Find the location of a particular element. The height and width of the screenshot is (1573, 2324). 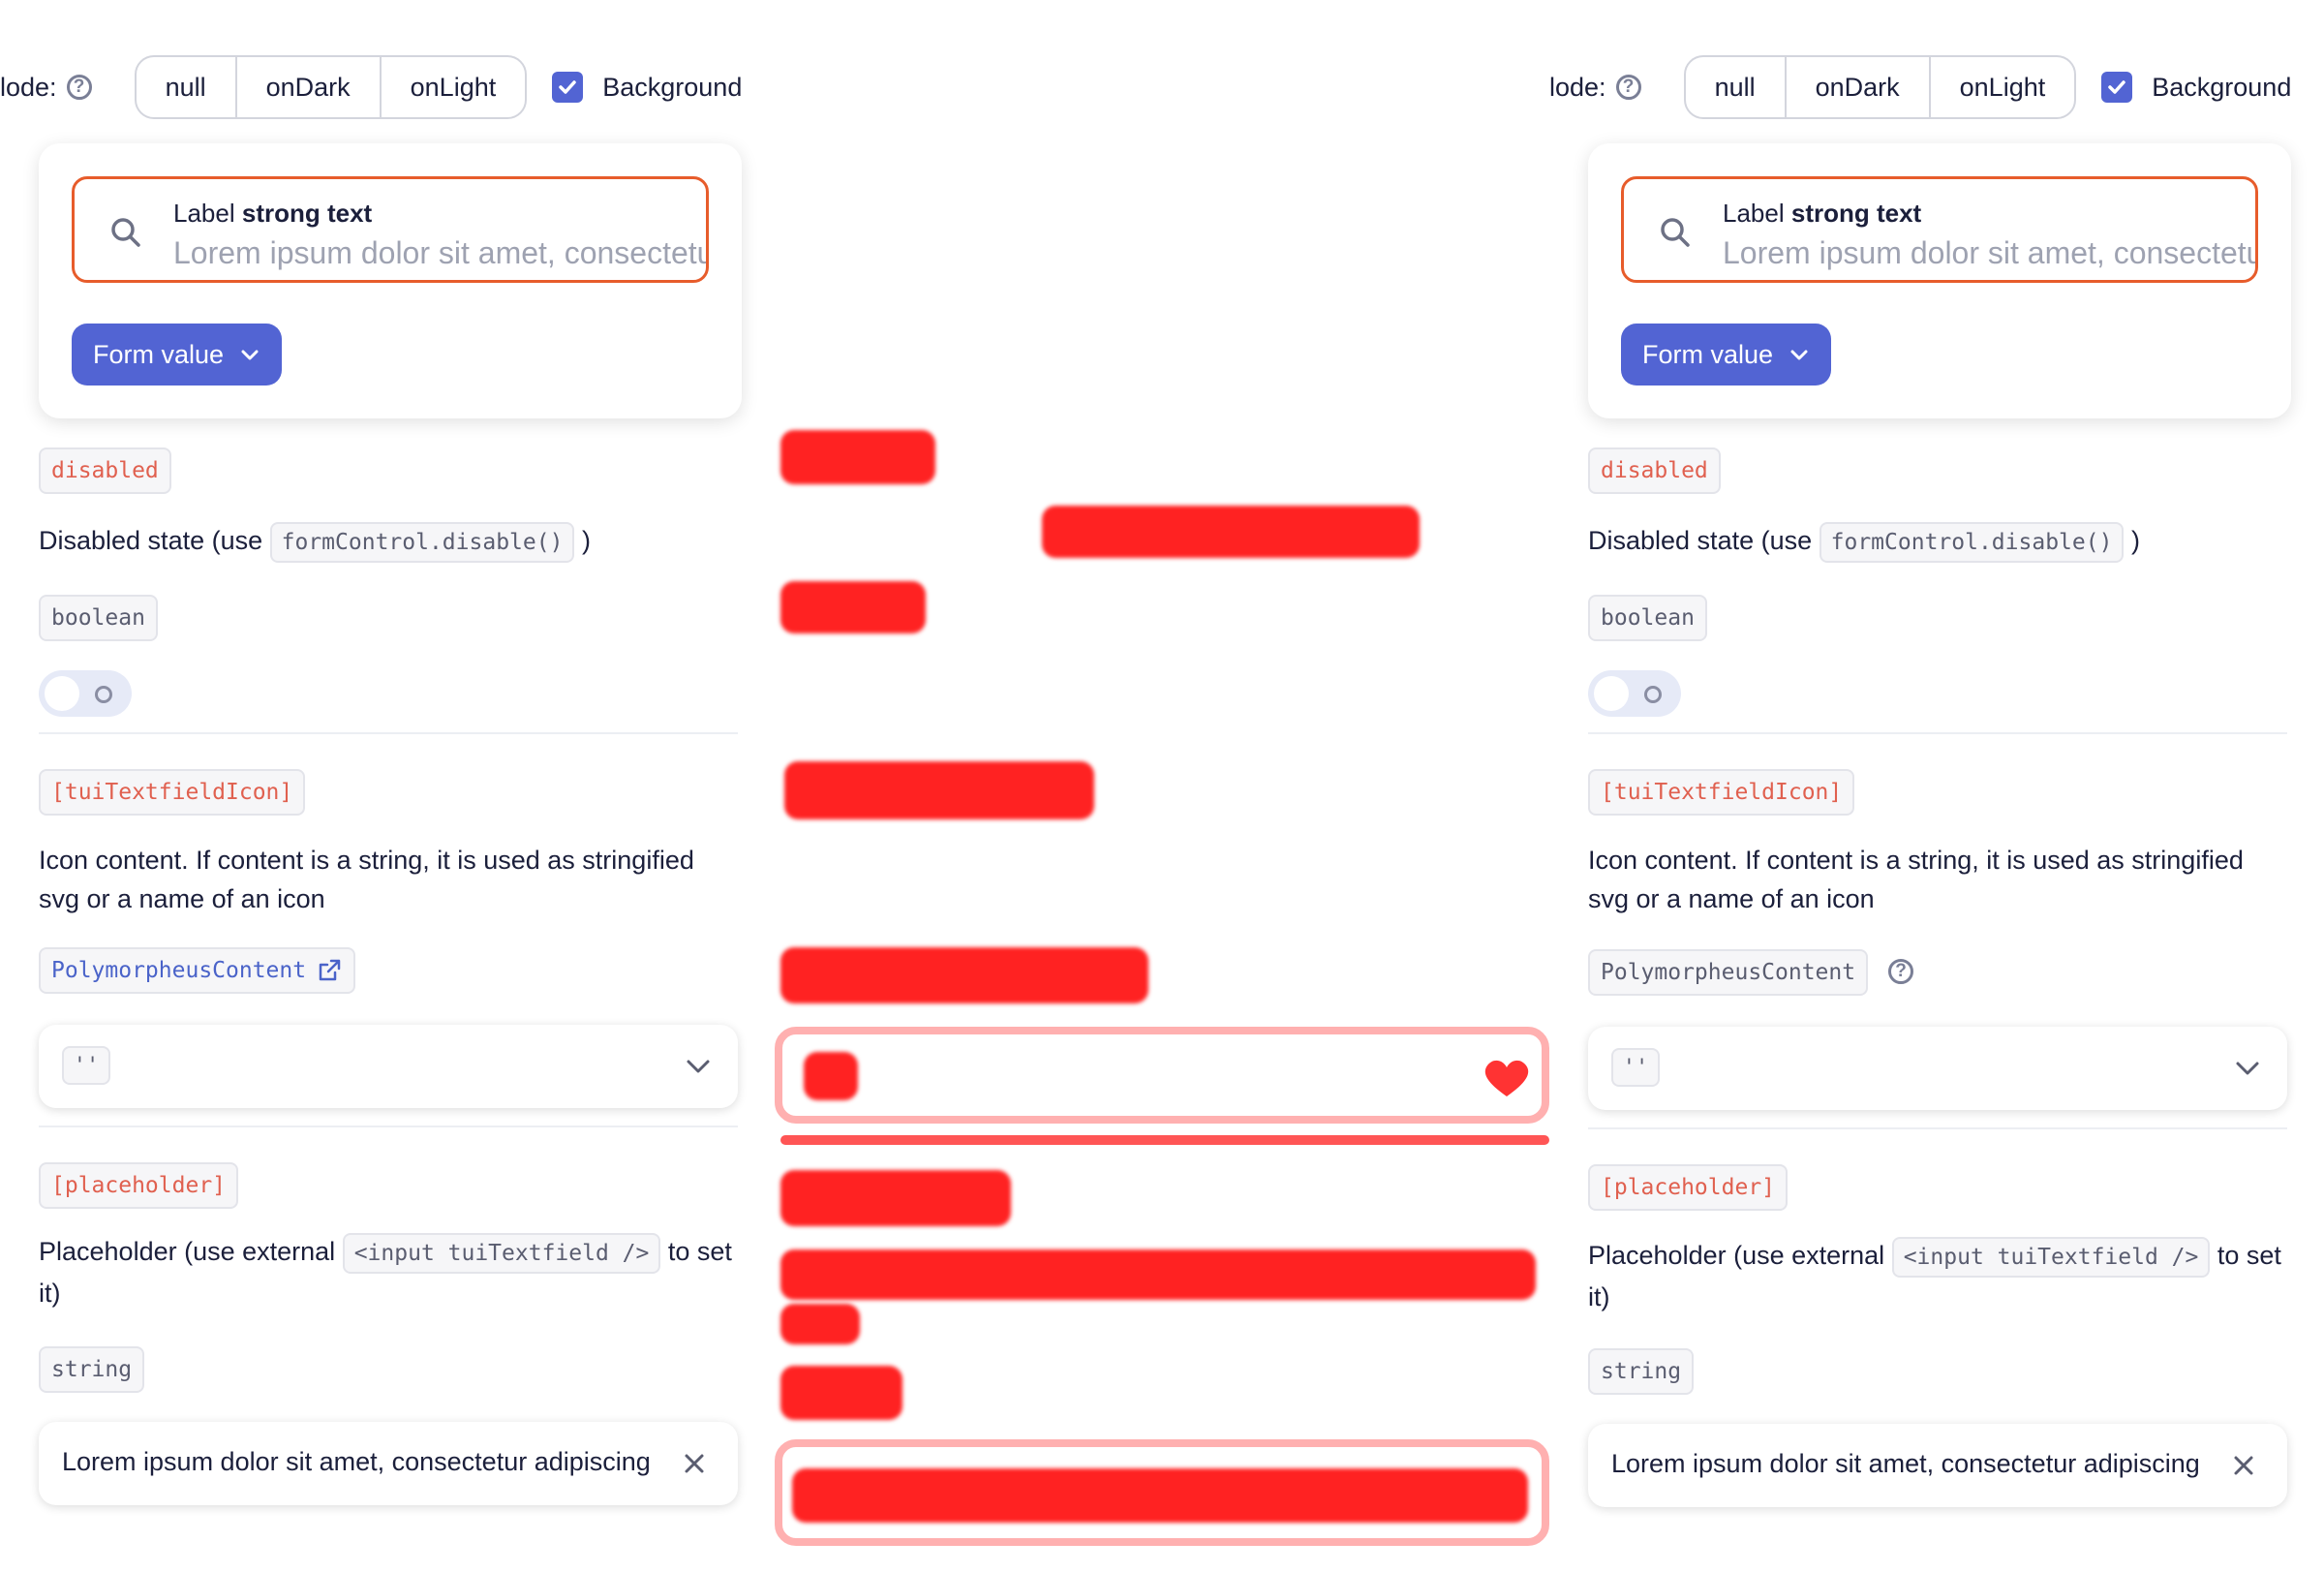

redacted-divider is located at coordinates (1164, 1140).